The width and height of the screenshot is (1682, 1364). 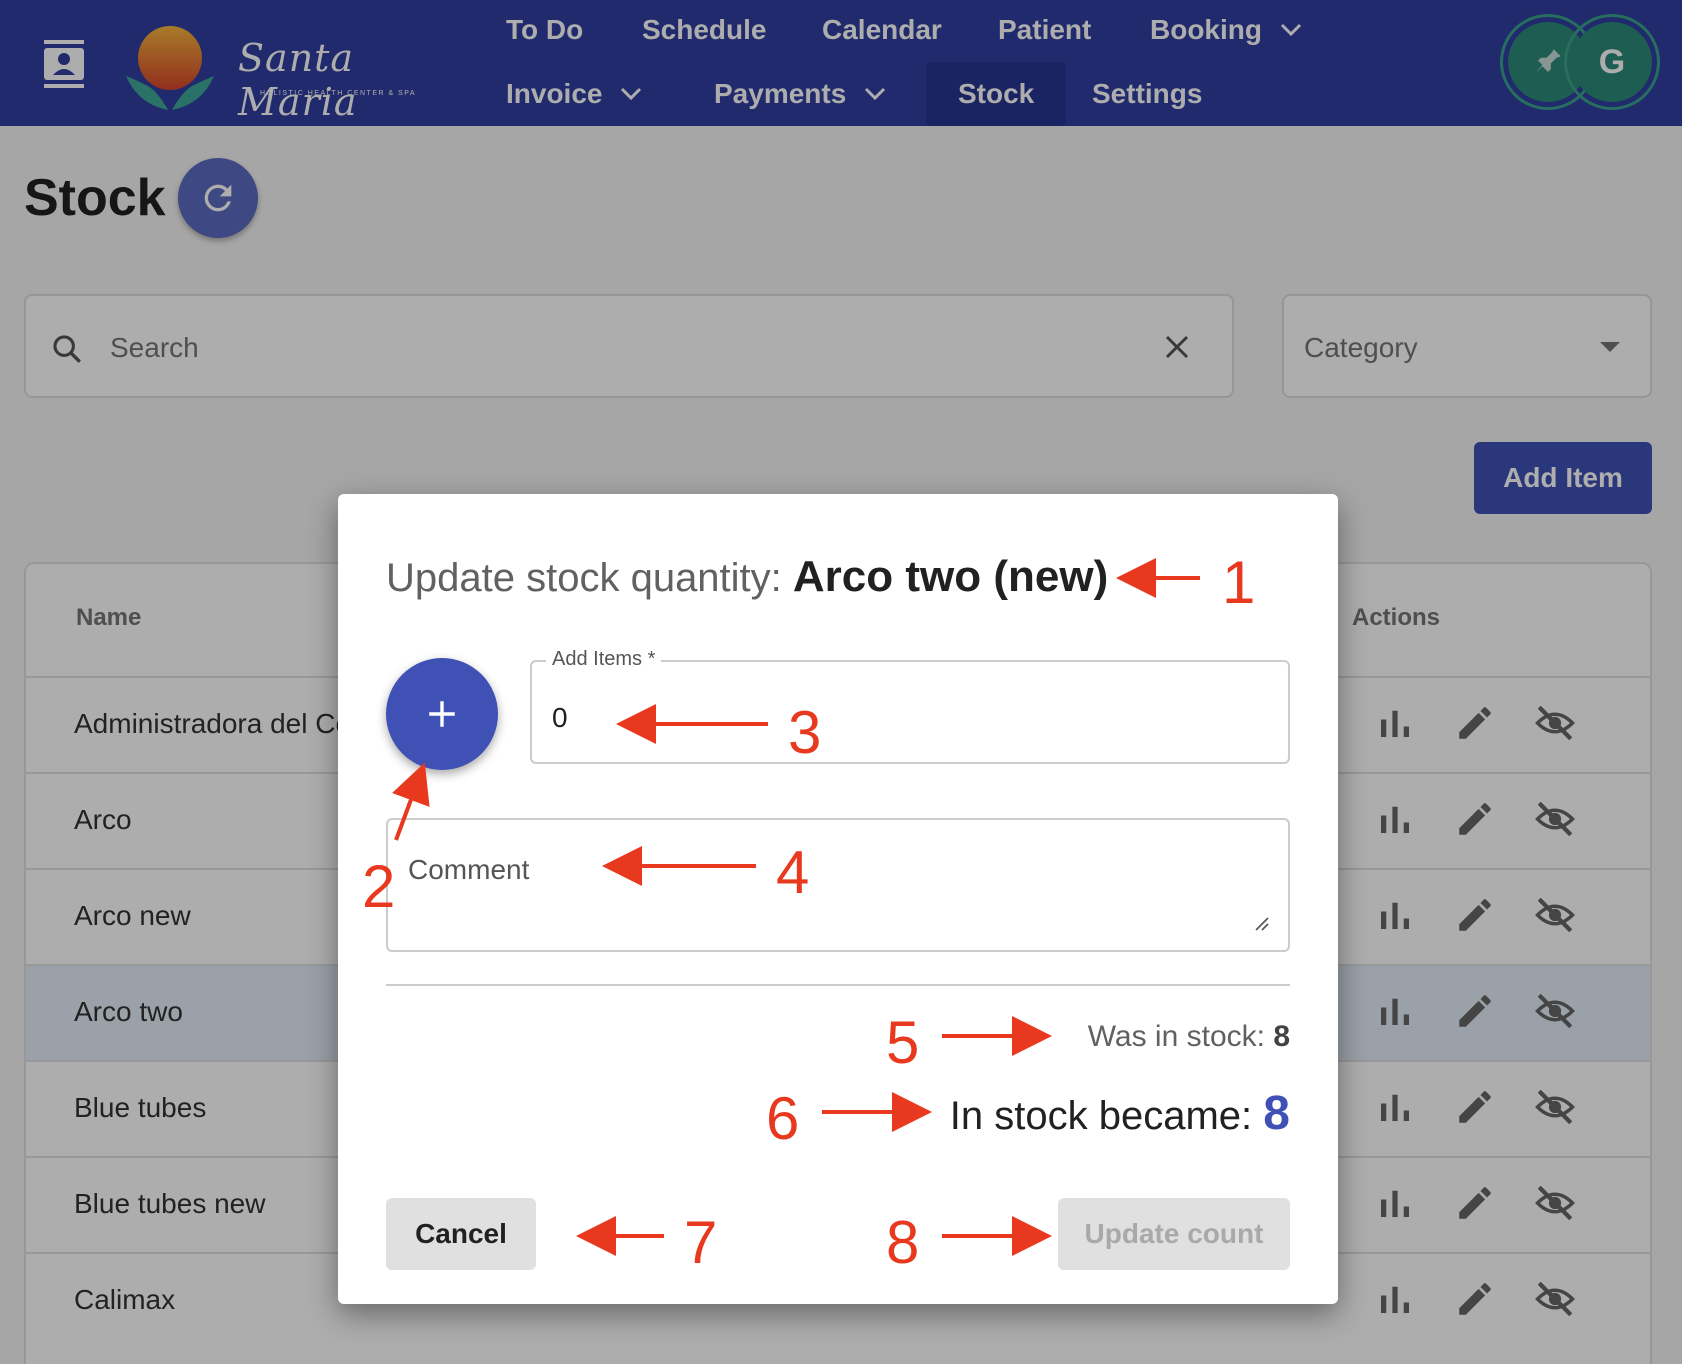 What do you see at coordinates (560, 717) in the screenshot?
I see `add-items-value: 0` at bounding box center [560, 717].